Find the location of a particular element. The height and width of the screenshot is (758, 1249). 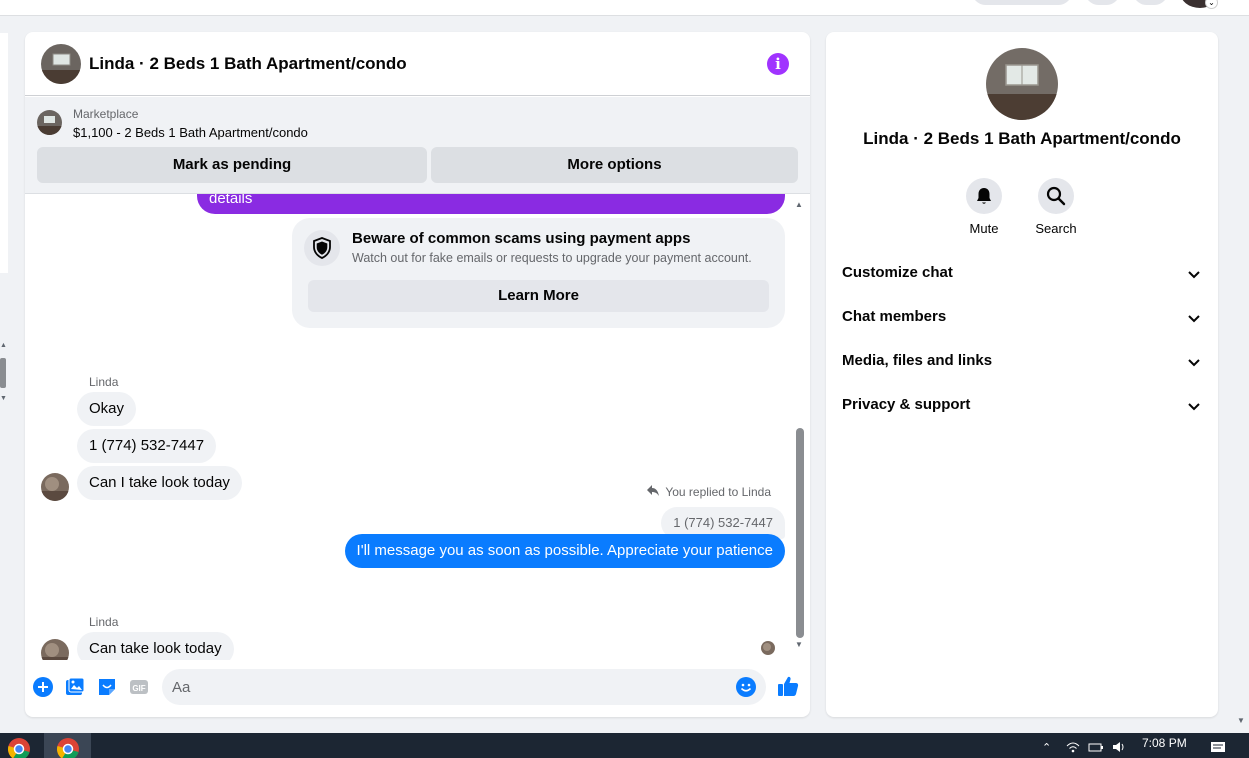

incoming-message-bubble: Okay is located at coordinates (107, 409).